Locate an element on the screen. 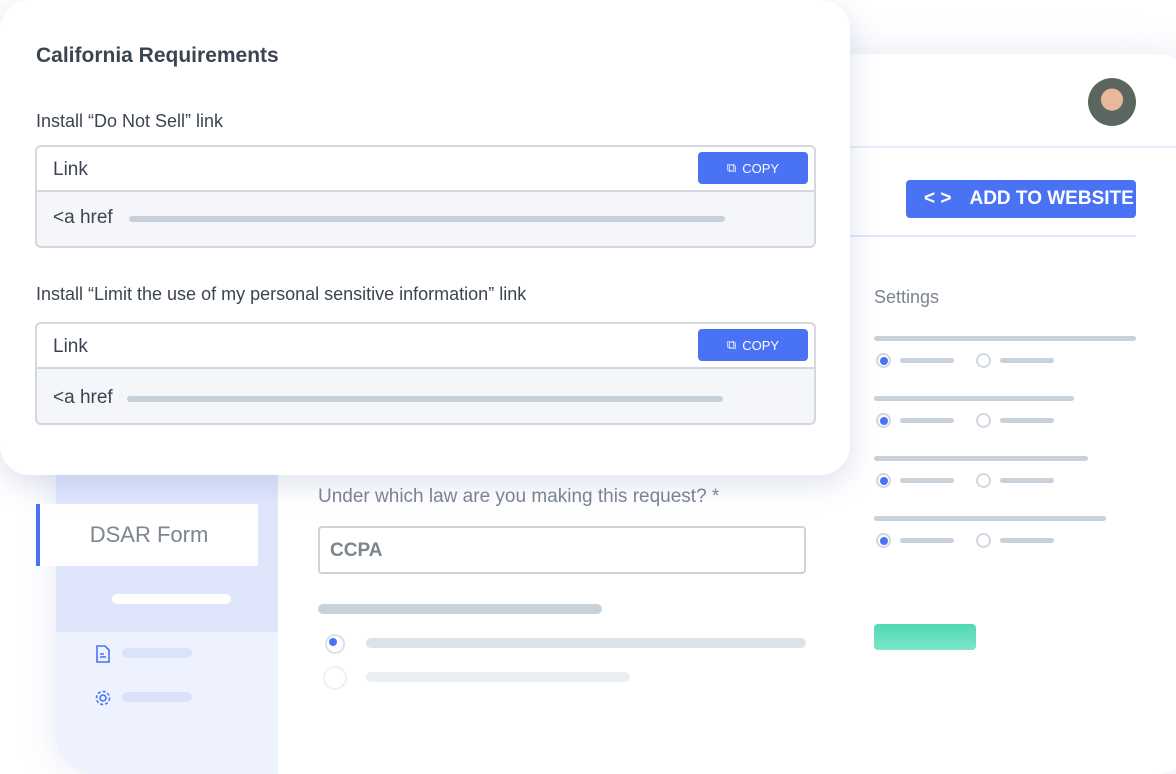 Image resolution: width=1176 pixels, height=774 pixels. save-button is located at coordinates (925, 637).